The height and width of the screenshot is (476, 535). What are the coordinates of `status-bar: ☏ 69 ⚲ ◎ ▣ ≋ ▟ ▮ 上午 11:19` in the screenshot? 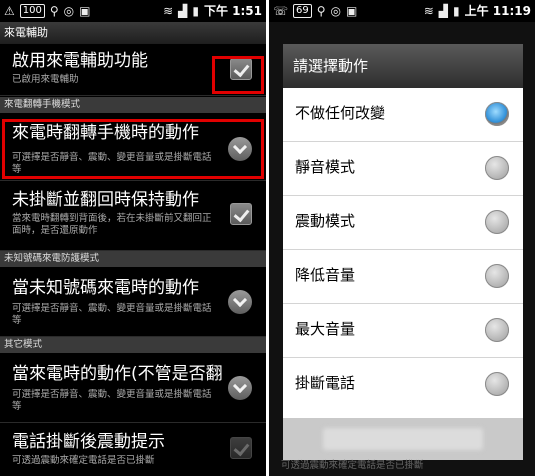 It's located at (402, 11).